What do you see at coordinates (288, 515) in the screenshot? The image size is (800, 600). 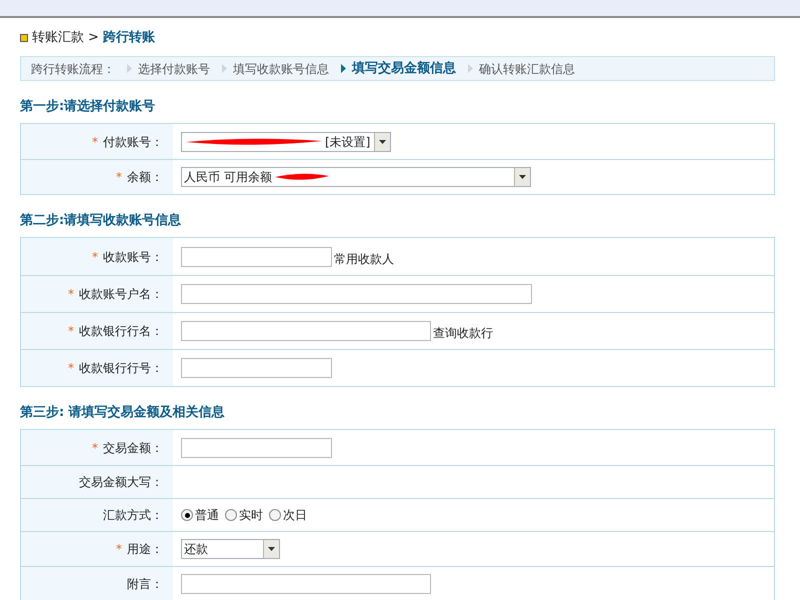 I see `radio-option: 次日` at bounding box center [288, 515].